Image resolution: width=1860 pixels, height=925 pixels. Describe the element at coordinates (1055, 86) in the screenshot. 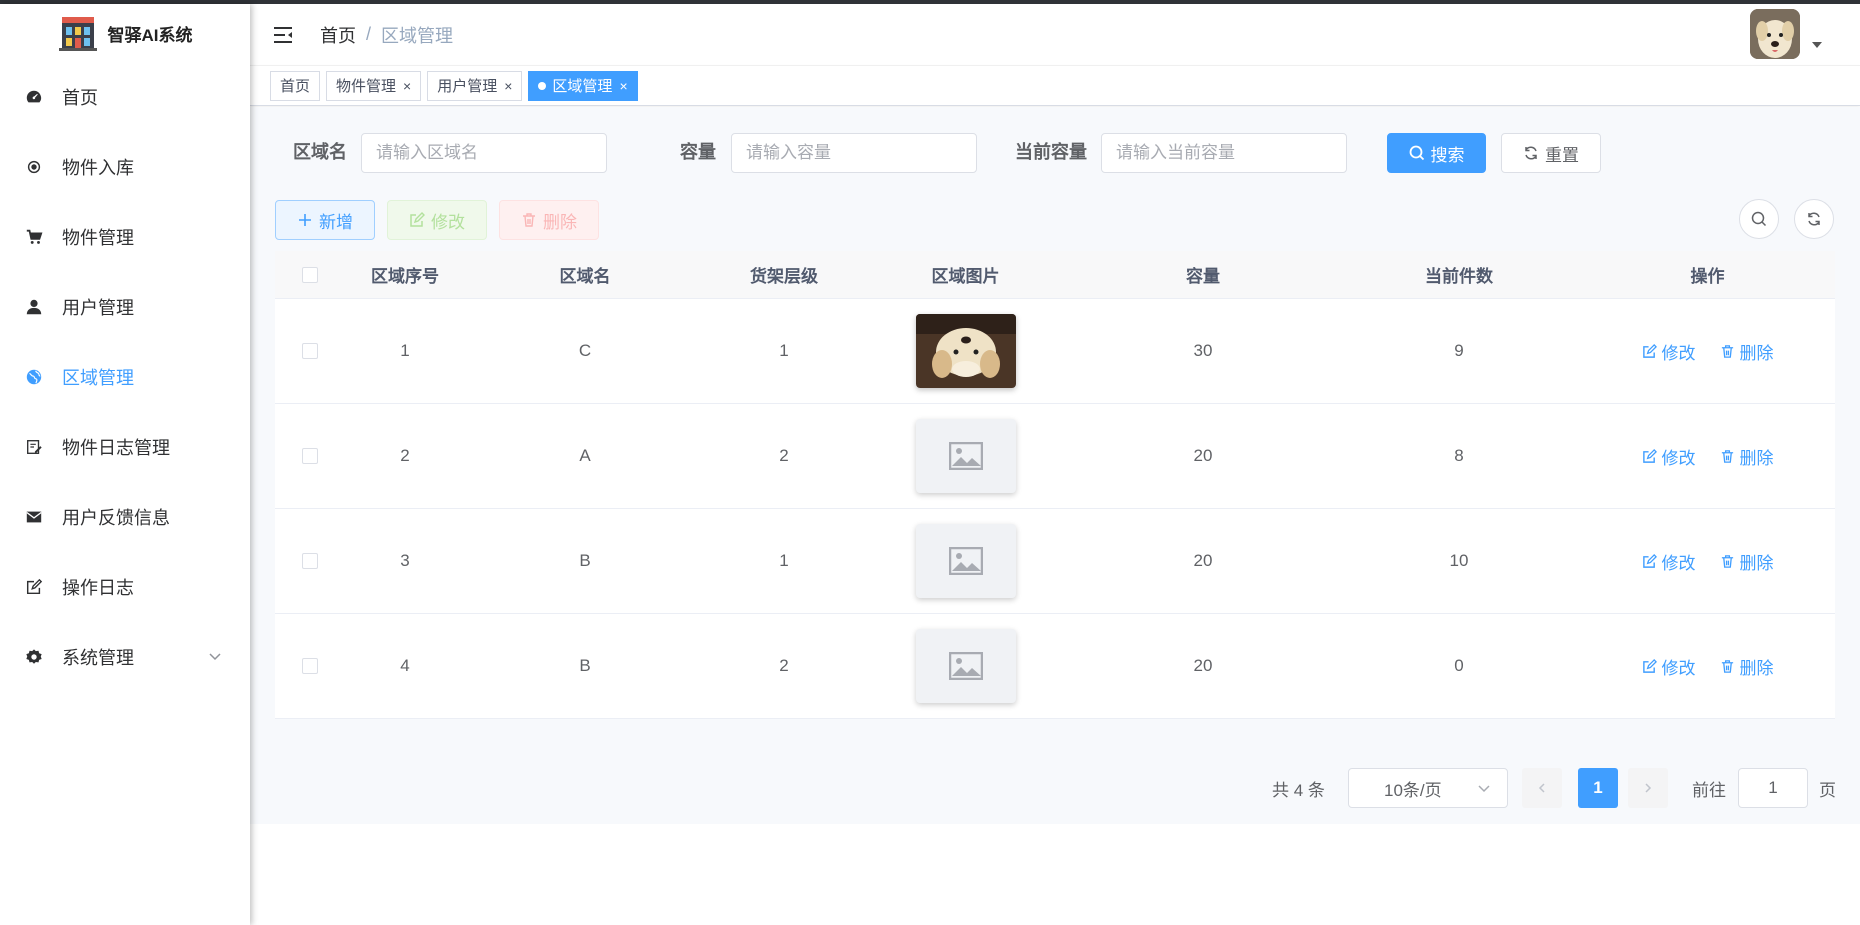

I see `tags-view: 首页 物件管理 × 用户管理 × 区域管理 ×` at that location.